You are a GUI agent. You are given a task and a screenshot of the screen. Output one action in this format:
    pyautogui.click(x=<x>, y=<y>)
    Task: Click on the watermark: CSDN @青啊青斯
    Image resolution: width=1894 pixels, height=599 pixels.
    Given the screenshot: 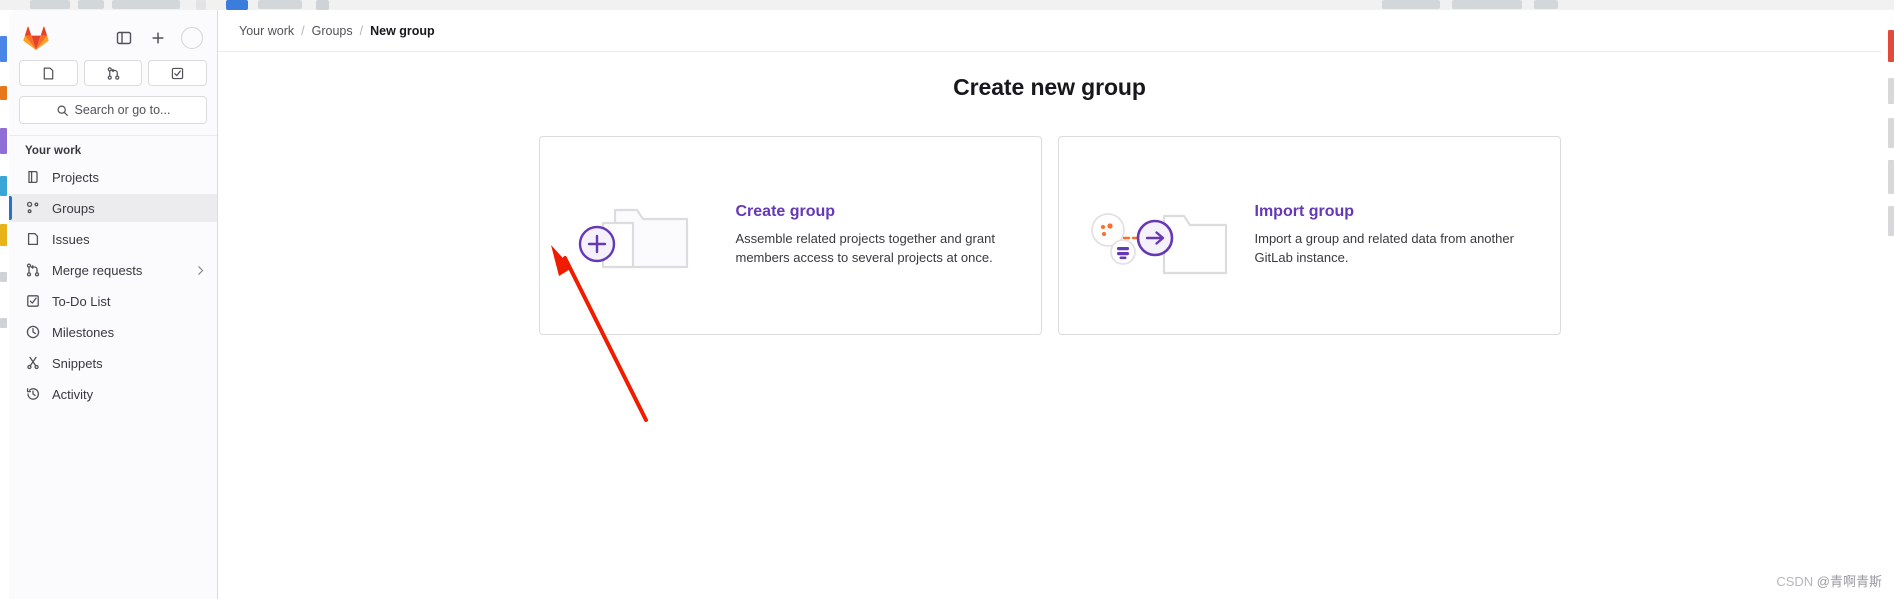 What is the action you would take?
    pyautogui.click(x=1829, y=580)
    